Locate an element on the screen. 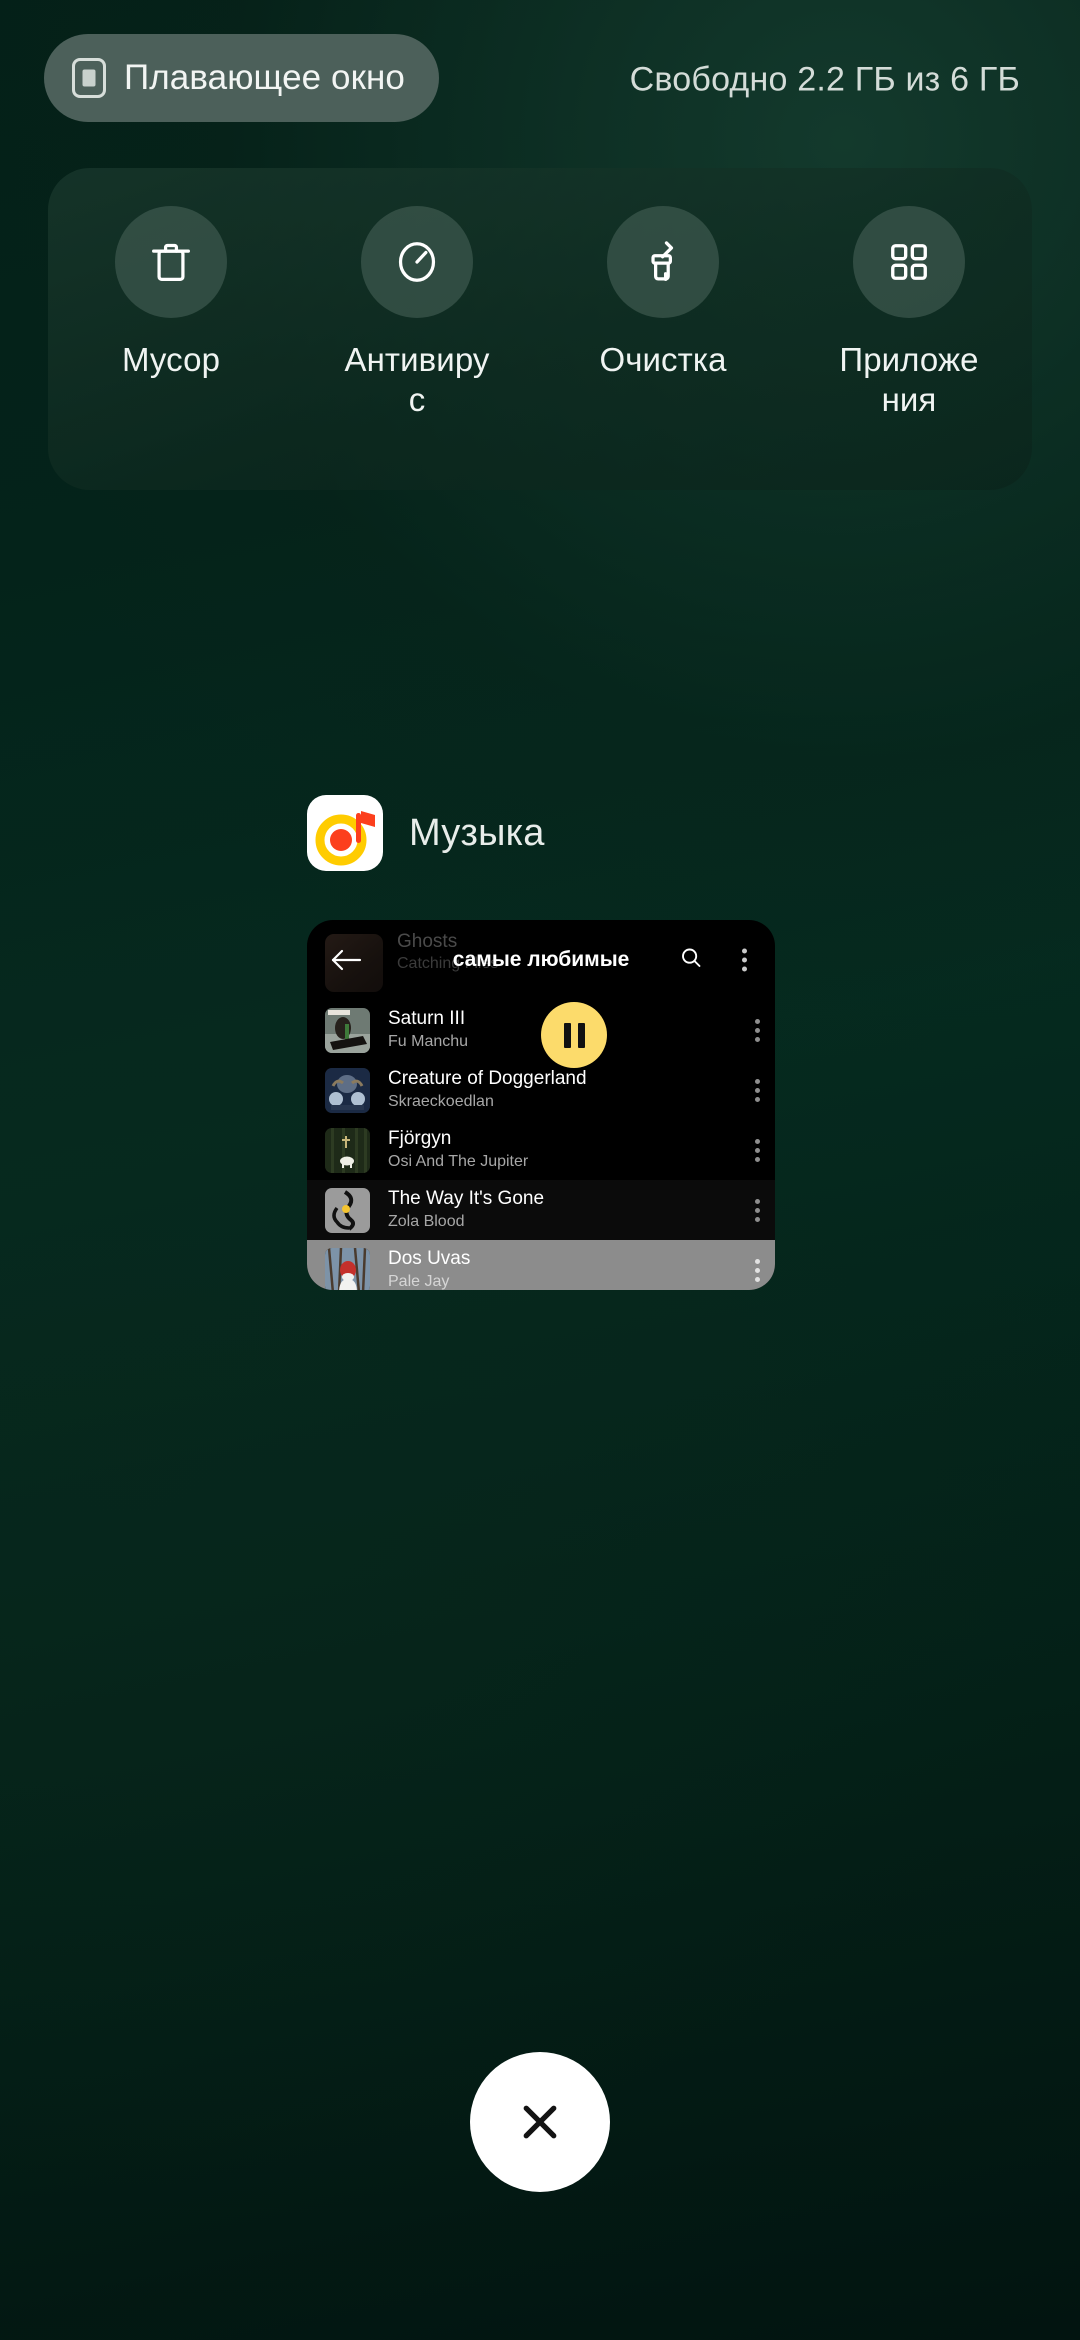  floating-window-label: Плавающее окно is located at coordinates (264, 77).